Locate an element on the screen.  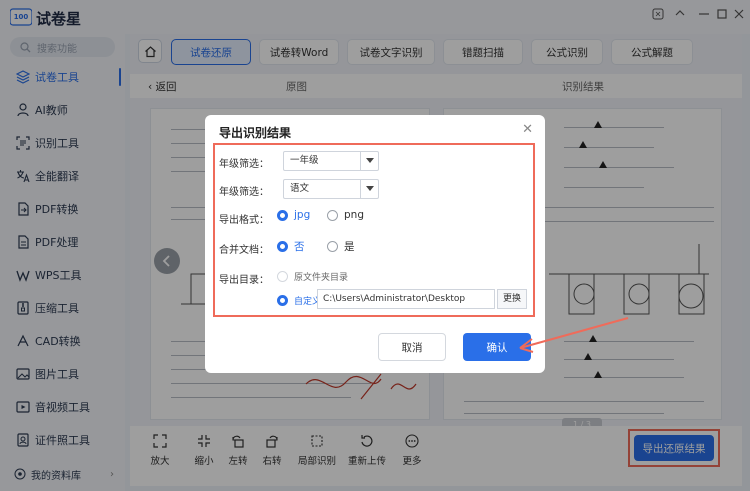
format-png-label: png is located at coordinates (354, 215).